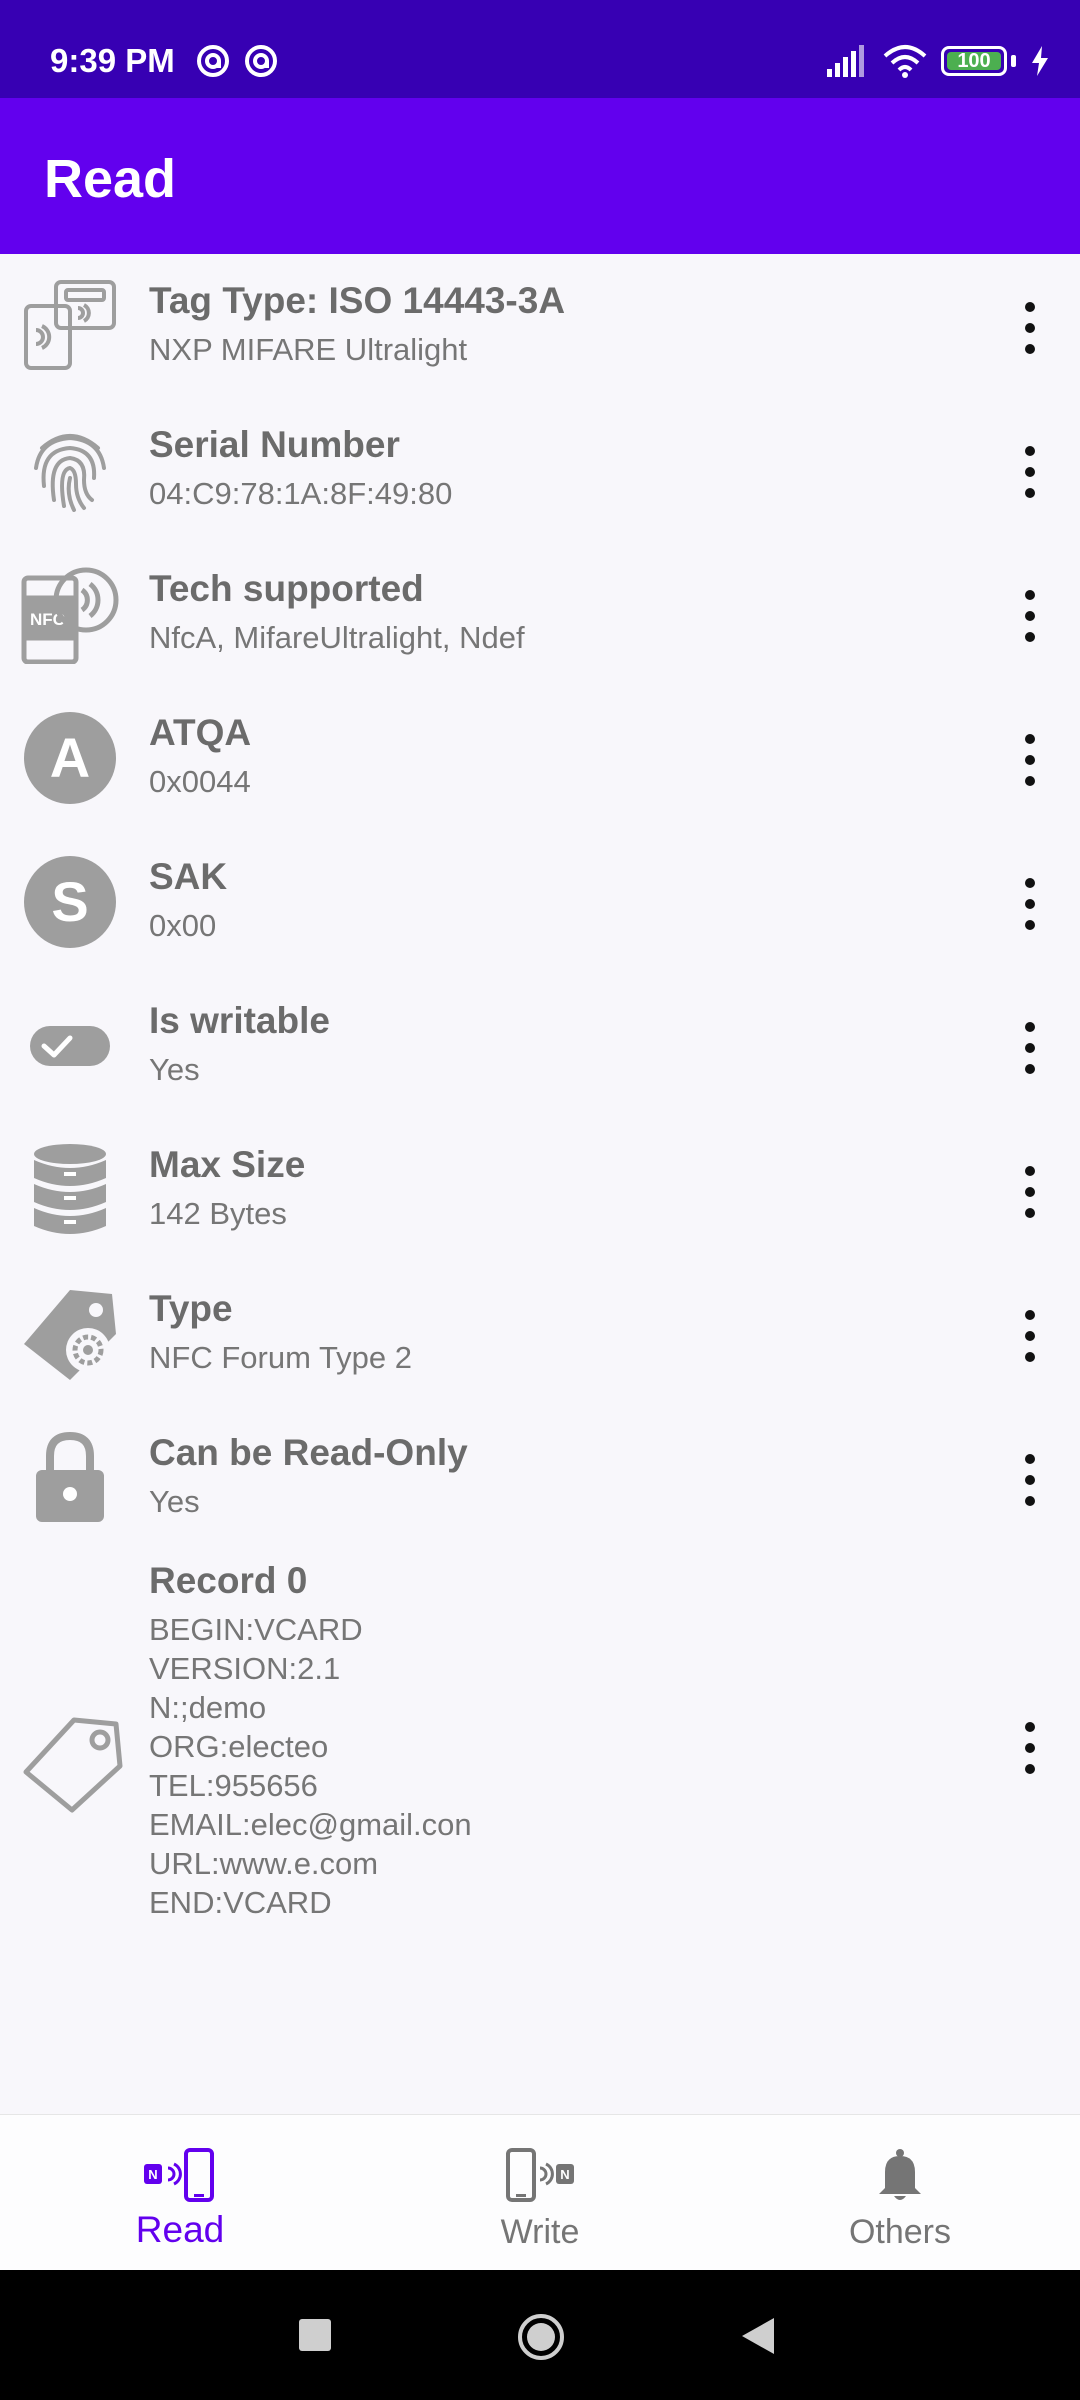 This screenshot has width=1080, height=2400. Describe the element at coordinates (228, 1580) in the screenshot. I see `record-title: Record 0` at that location.